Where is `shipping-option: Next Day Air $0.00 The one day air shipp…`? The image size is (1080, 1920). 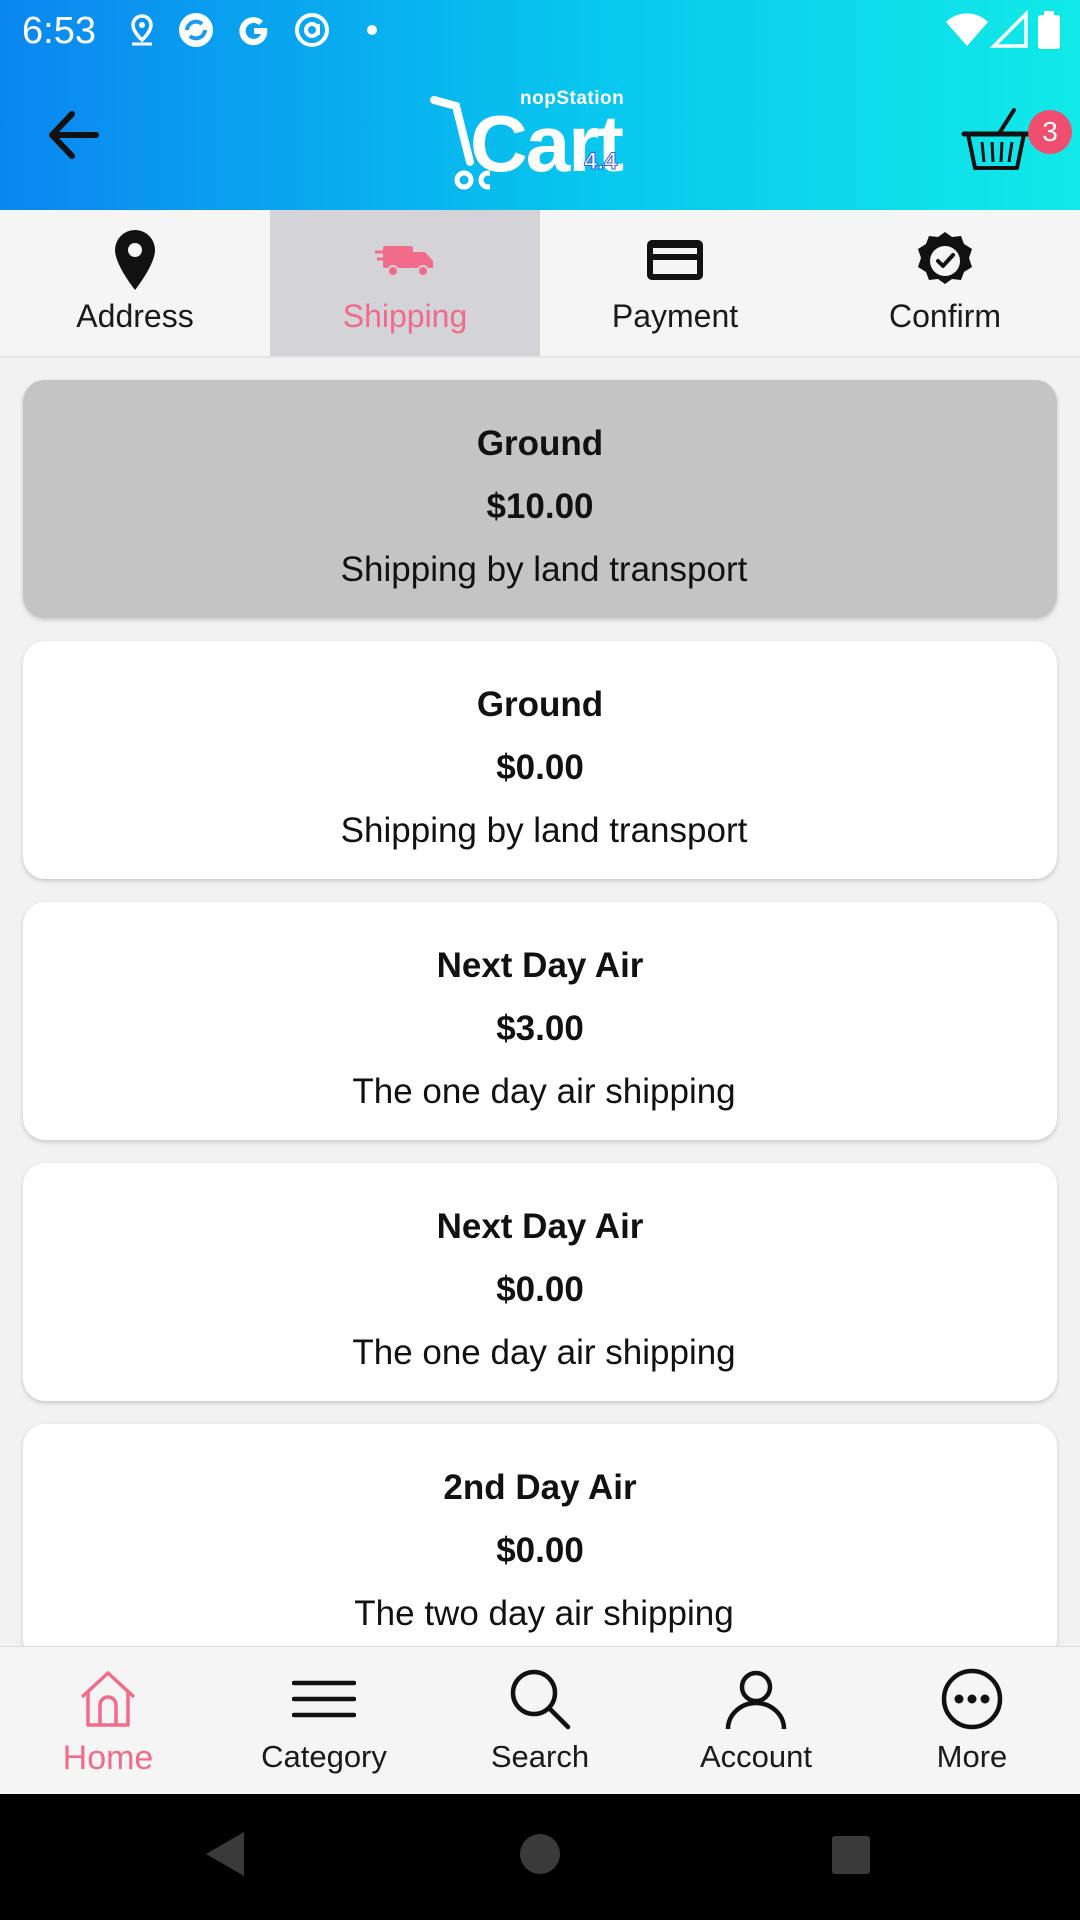
shipping-option: Next Day Air $0.00 The one day air shipp… is located at coordinates (540, 1282).